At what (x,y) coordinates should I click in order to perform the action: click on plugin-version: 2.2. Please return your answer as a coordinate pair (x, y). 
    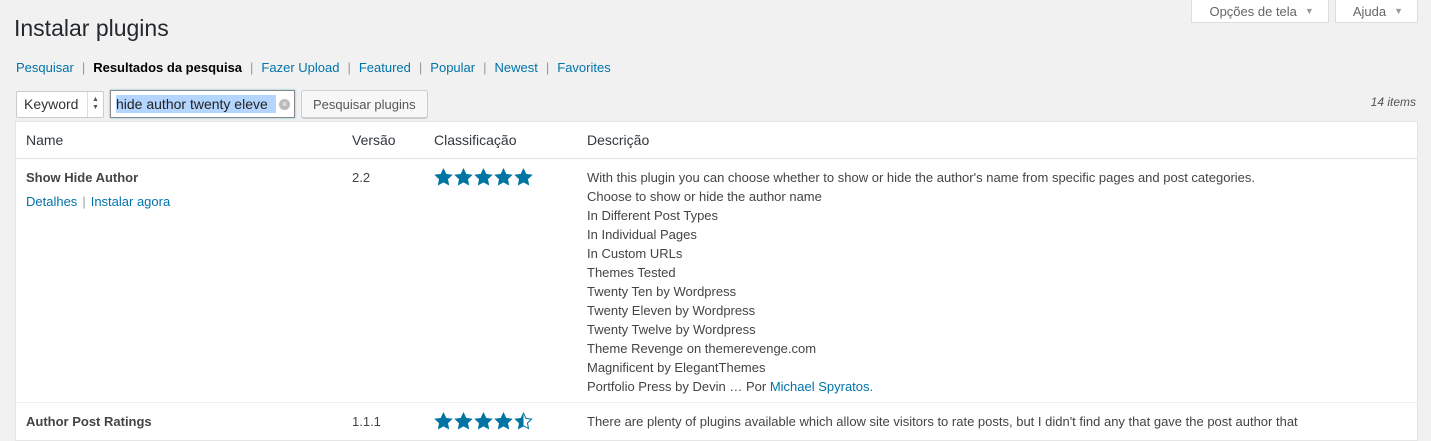
    Looking at the image, I should click on (361, 177).